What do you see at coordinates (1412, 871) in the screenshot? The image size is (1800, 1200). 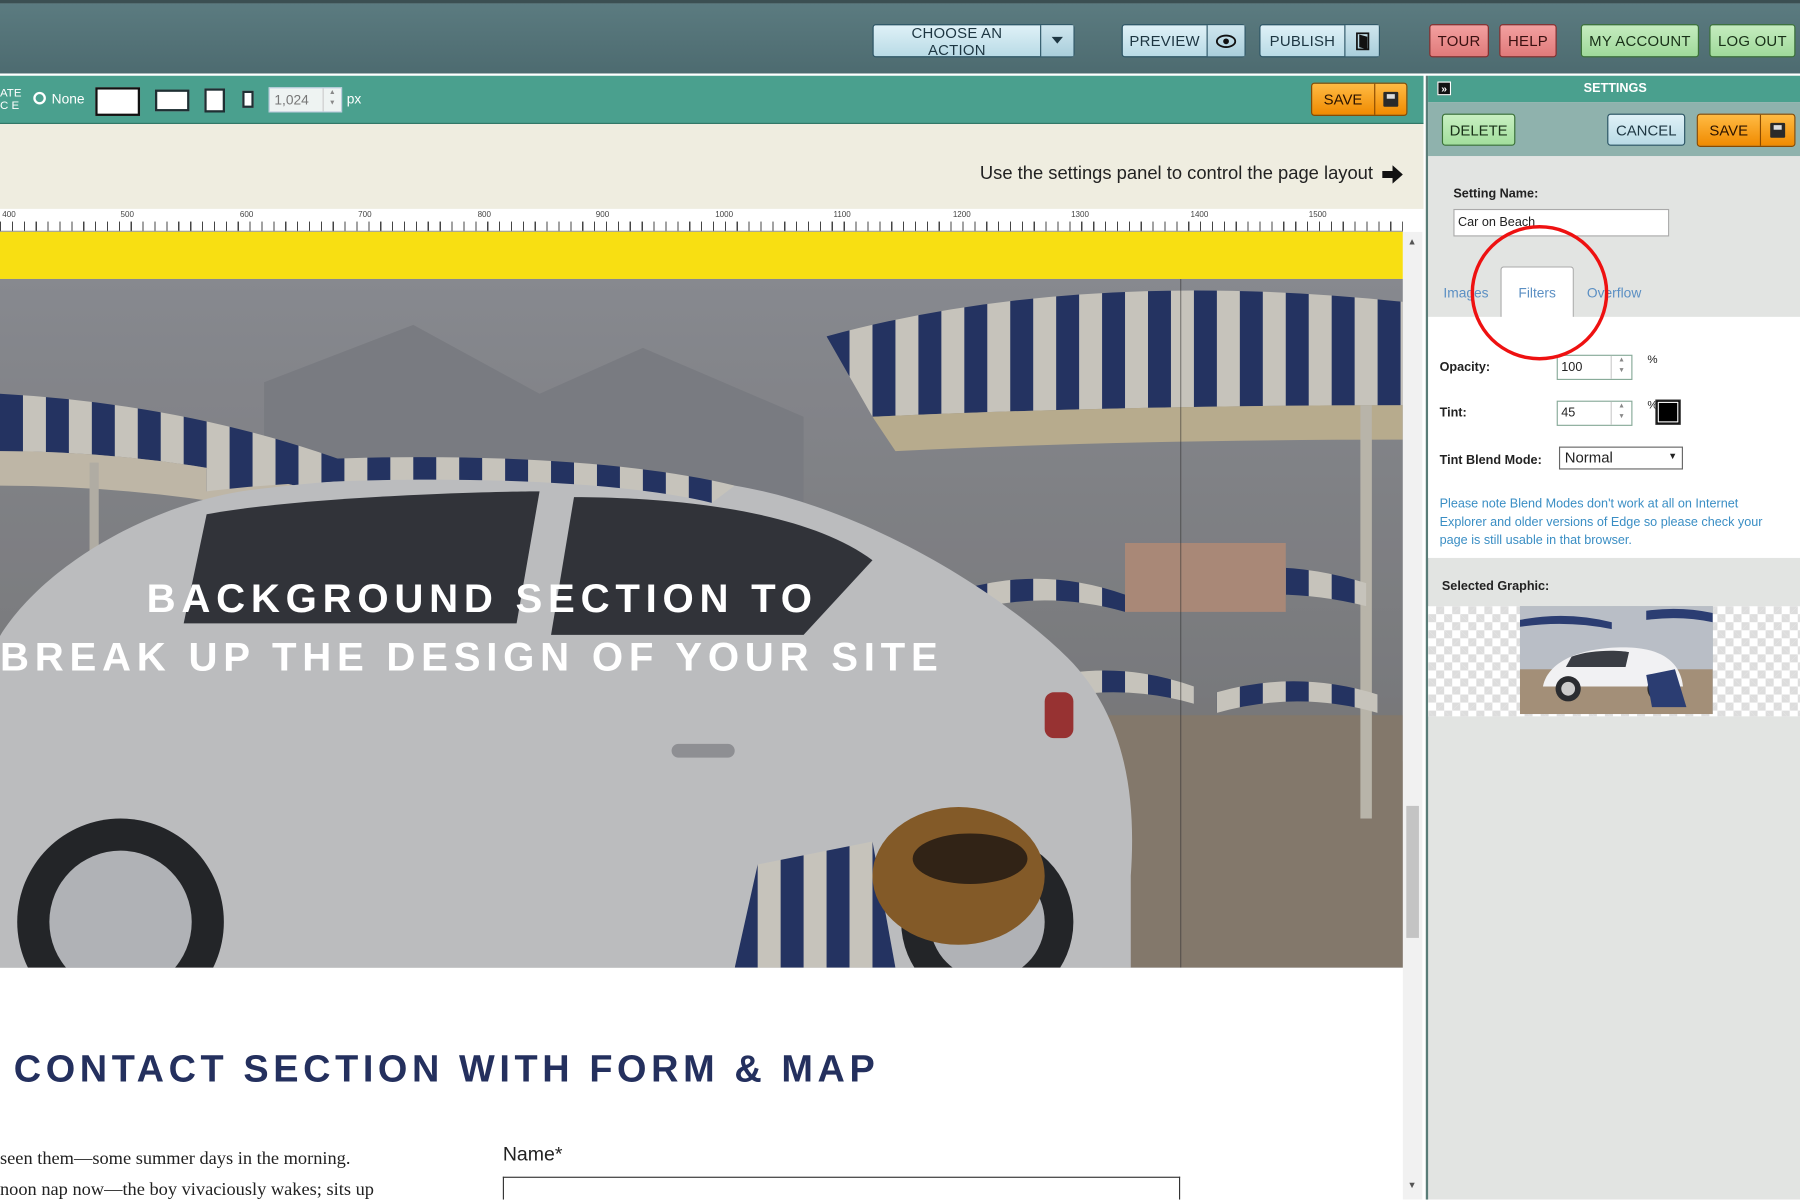 I see `scrollbar-thumb` at bounding box center [1412, 871].